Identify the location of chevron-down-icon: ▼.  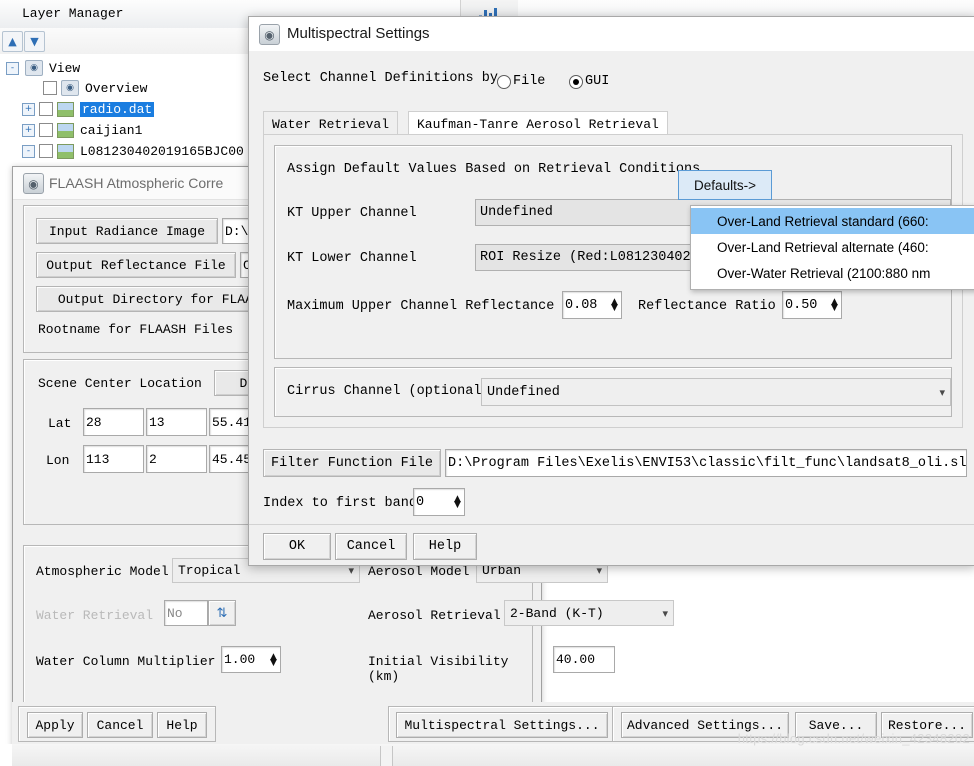
(34, 41).